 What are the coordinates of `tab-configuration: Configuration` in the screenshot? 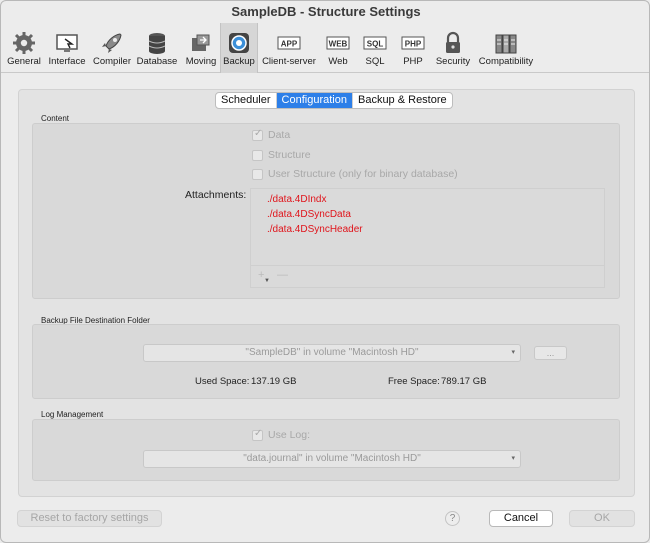 It's located at (314, 100).